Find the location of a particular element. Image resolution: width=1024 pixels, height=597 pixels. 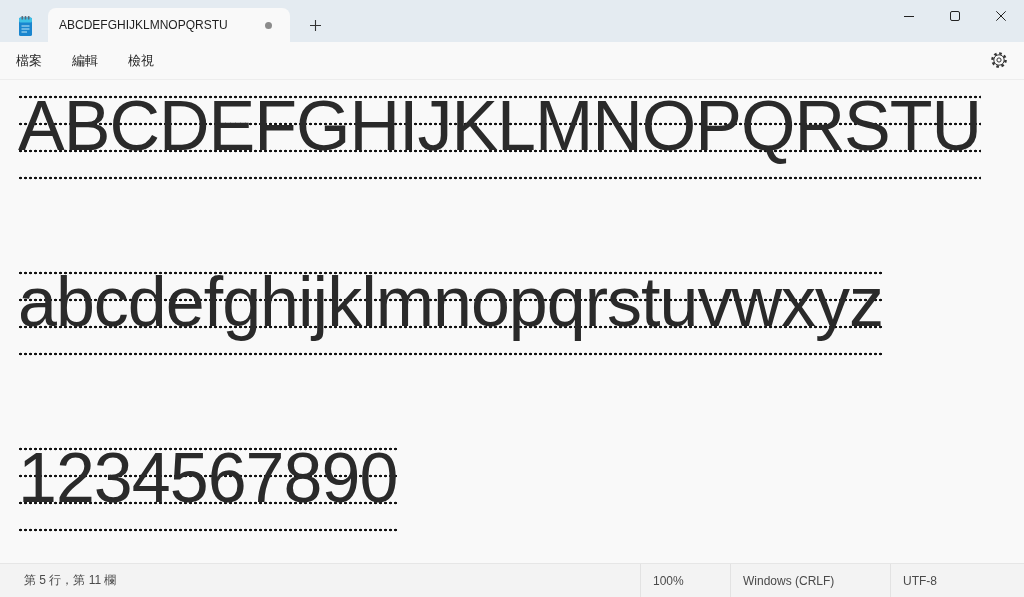

cursor-position: 第 5 行，第 11 欄 is located at coordinates (70, 580).